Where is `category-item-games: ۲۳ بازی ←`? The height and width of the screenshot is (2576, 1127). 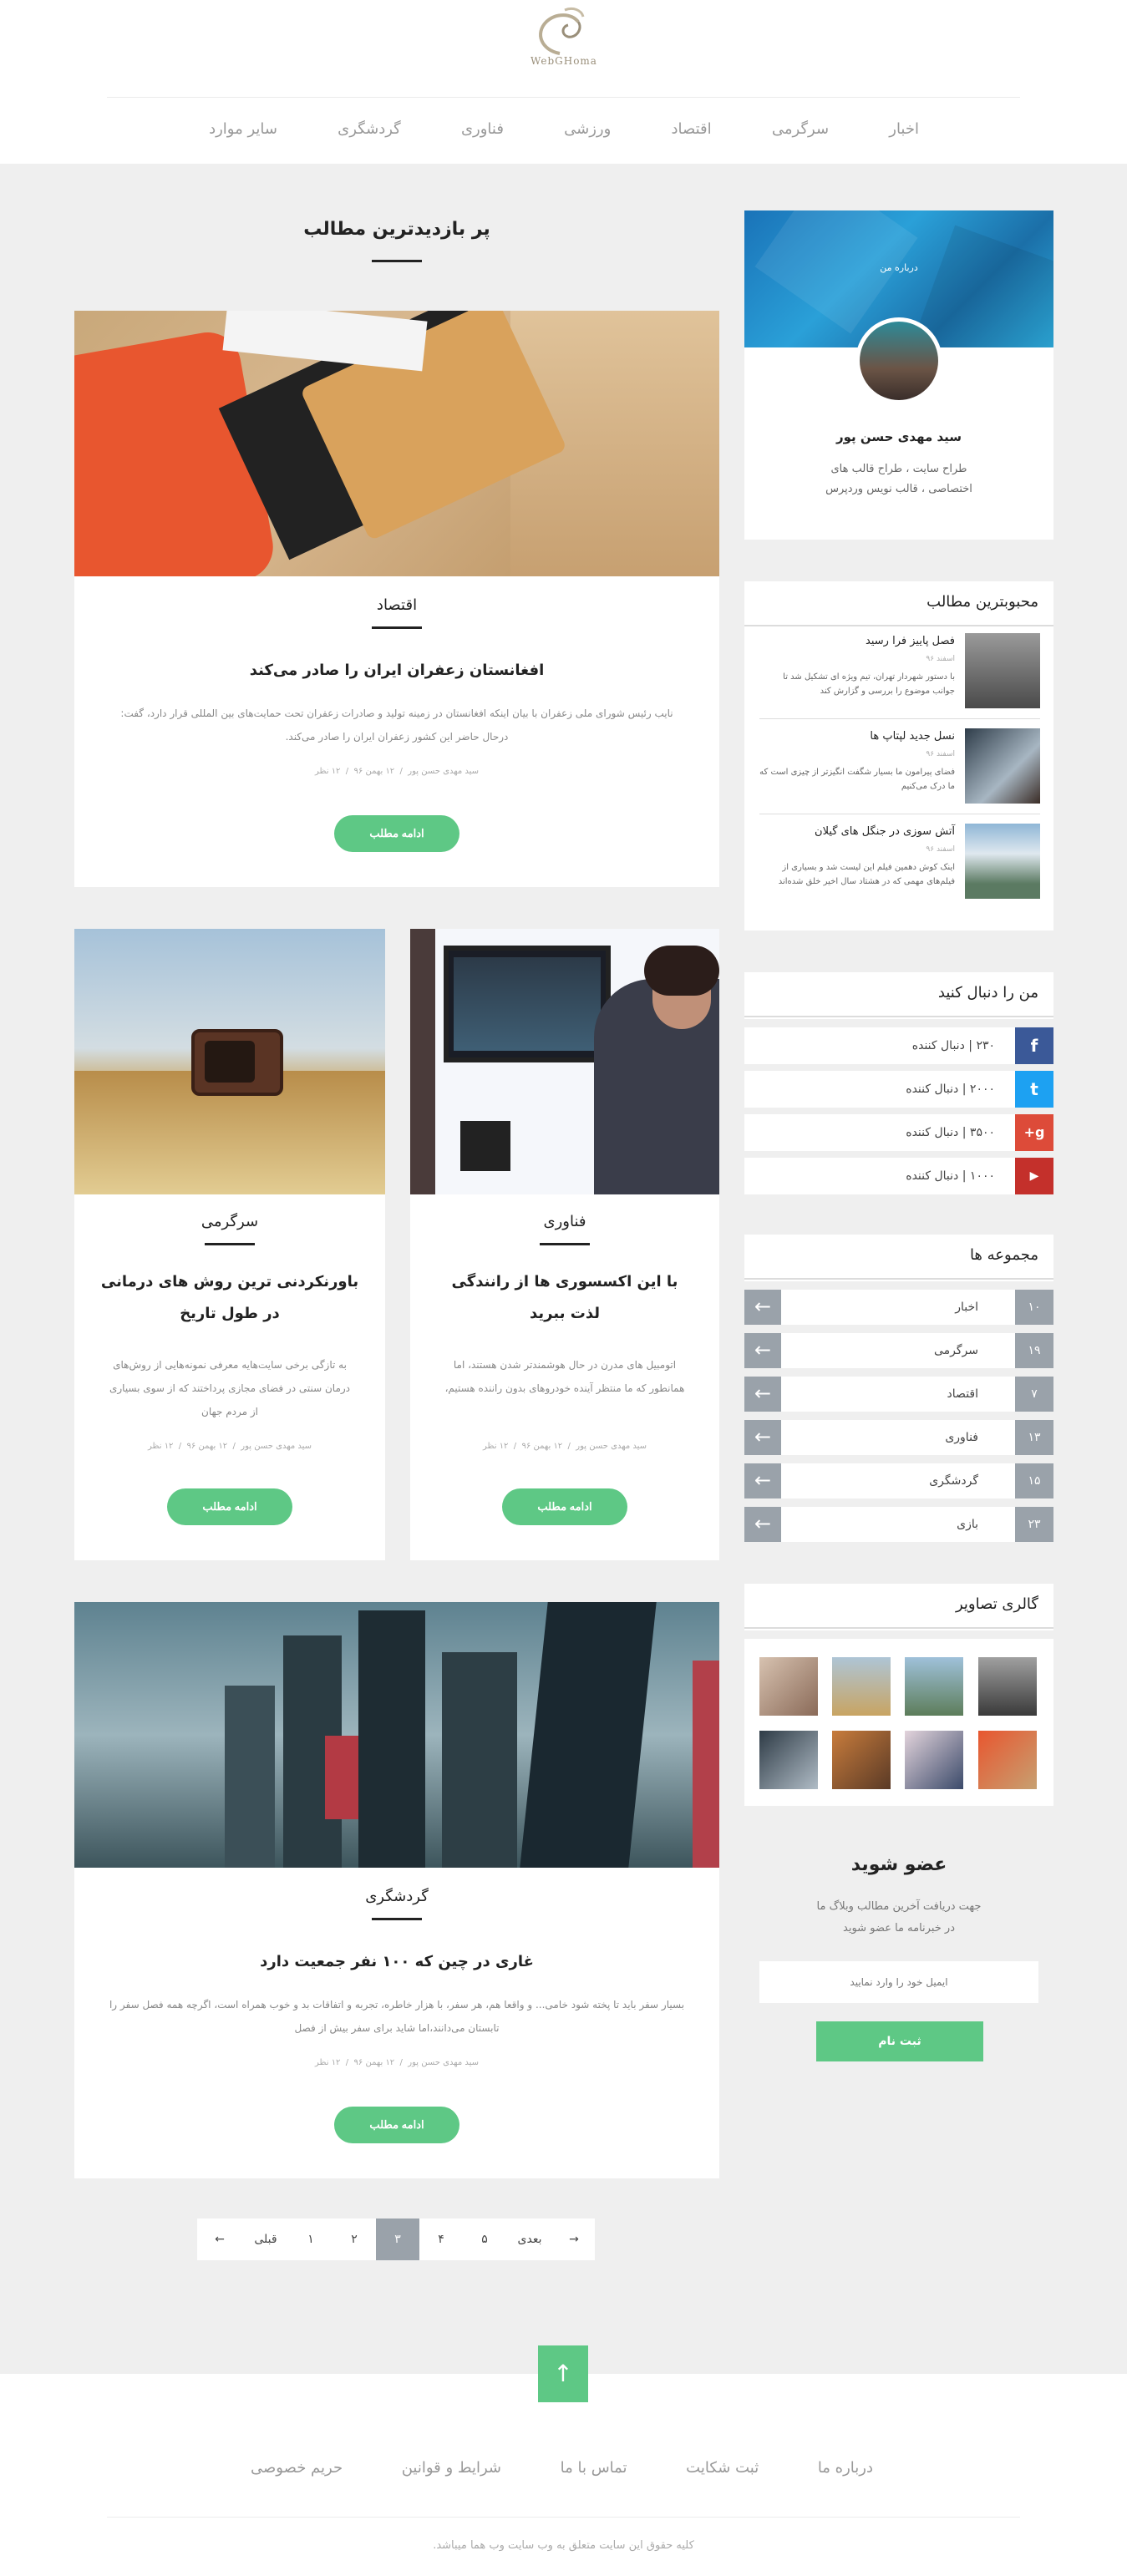 category-item-games: ۲۳ بازی ← is located at coordinates (898, 1524).